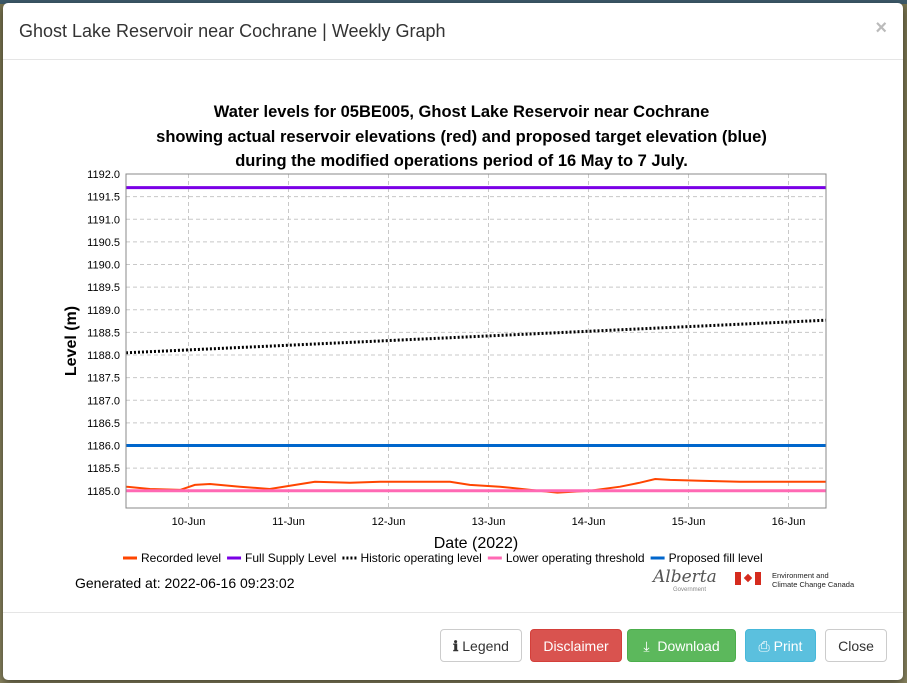 This screenshot has width=907, height=683. What do you see at coordinates (748, 578) in the screenshot?
I see `canada-flag-icon` at bounding box center [748, 578].